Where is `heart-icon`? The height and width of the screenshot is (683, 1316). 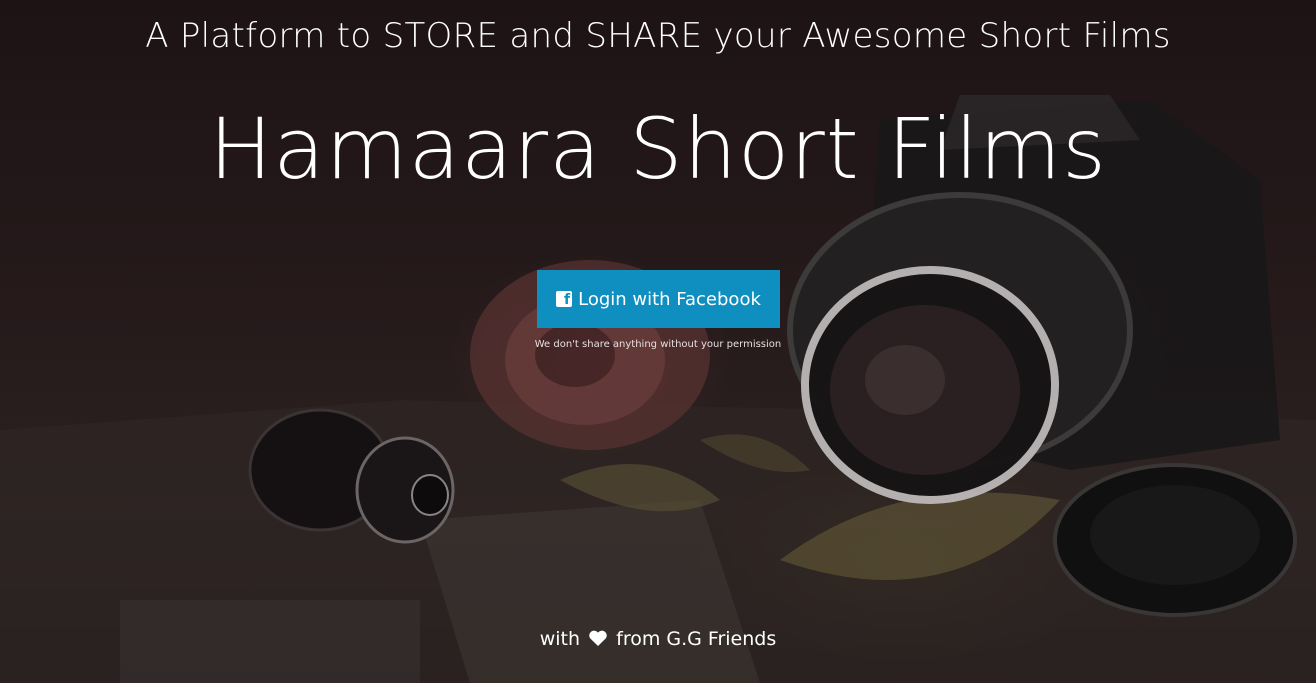 heart-icon is located at coordinates (598, 638).